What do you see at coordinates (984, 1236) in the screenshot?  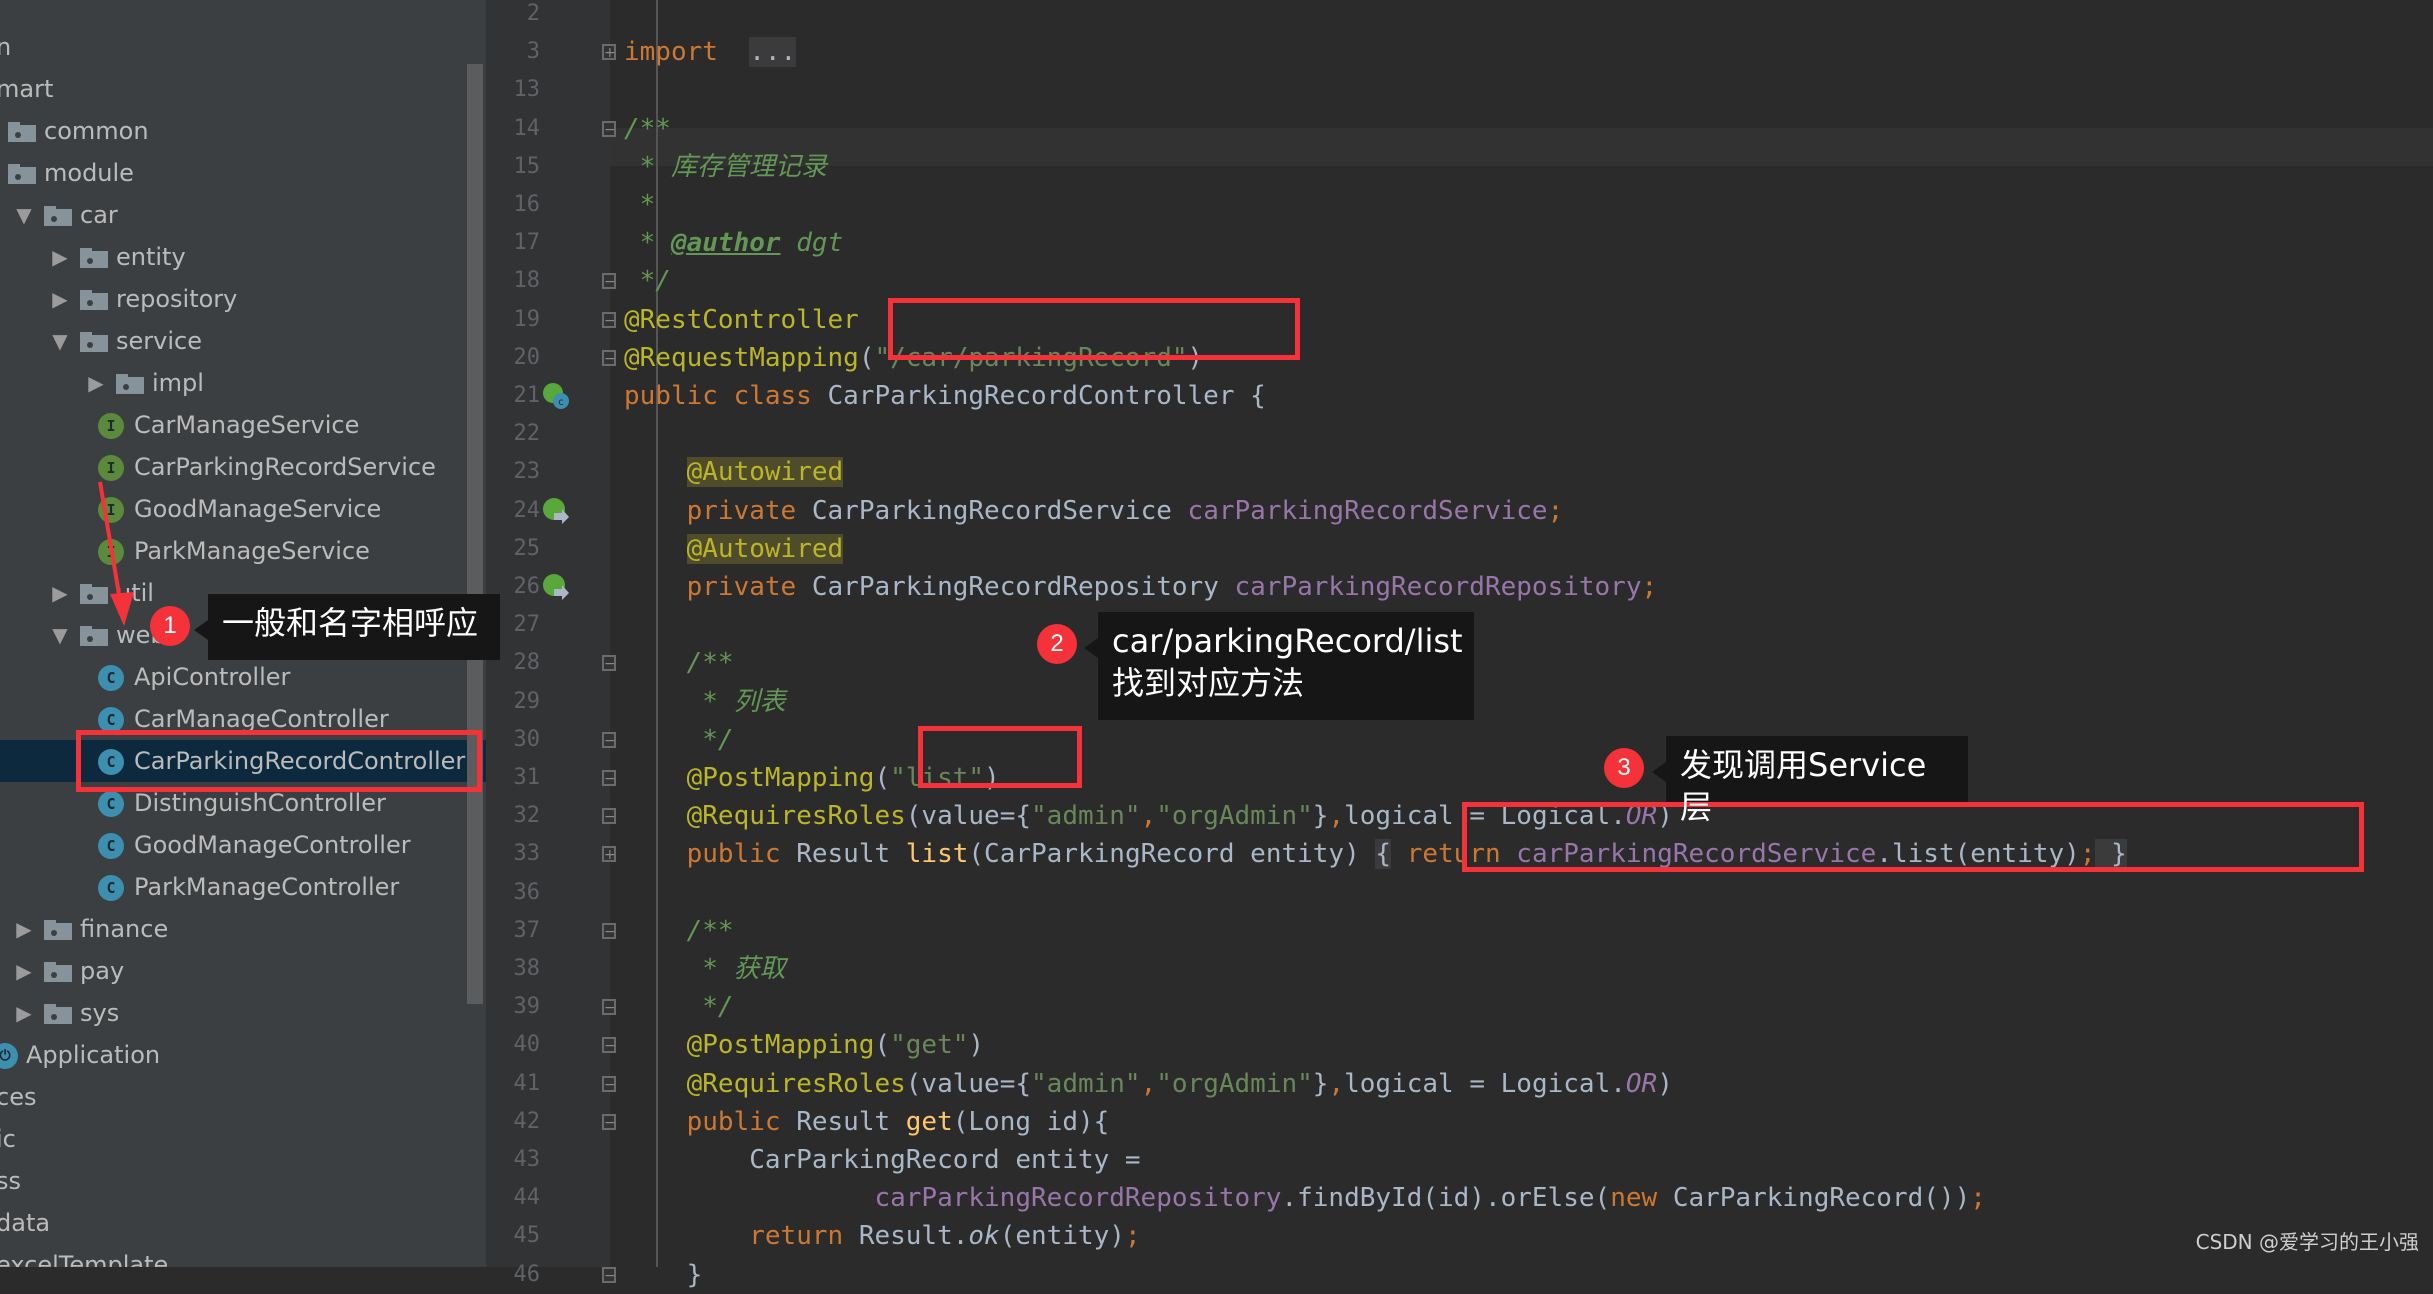 I see `code-token: ok` at bounding box center [984, 1236].